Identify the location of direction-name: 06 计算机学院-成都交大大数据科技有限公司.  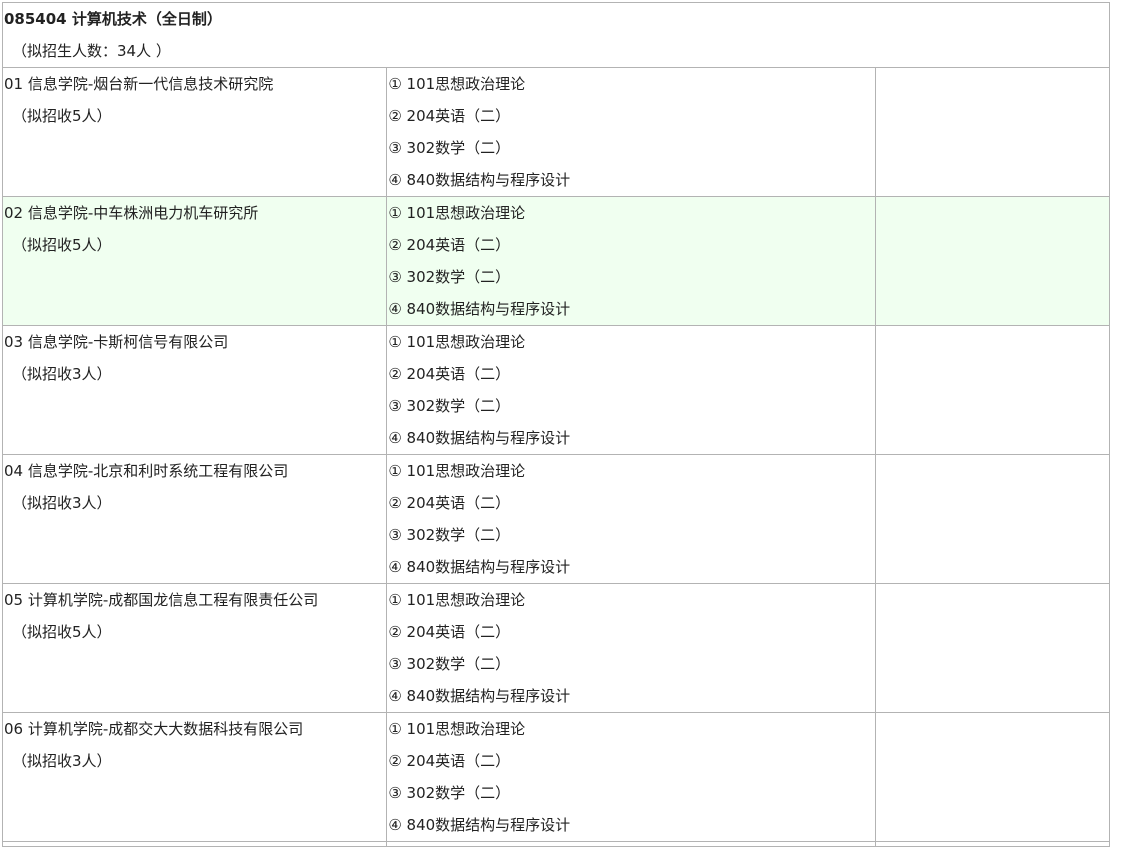
(154, 729).